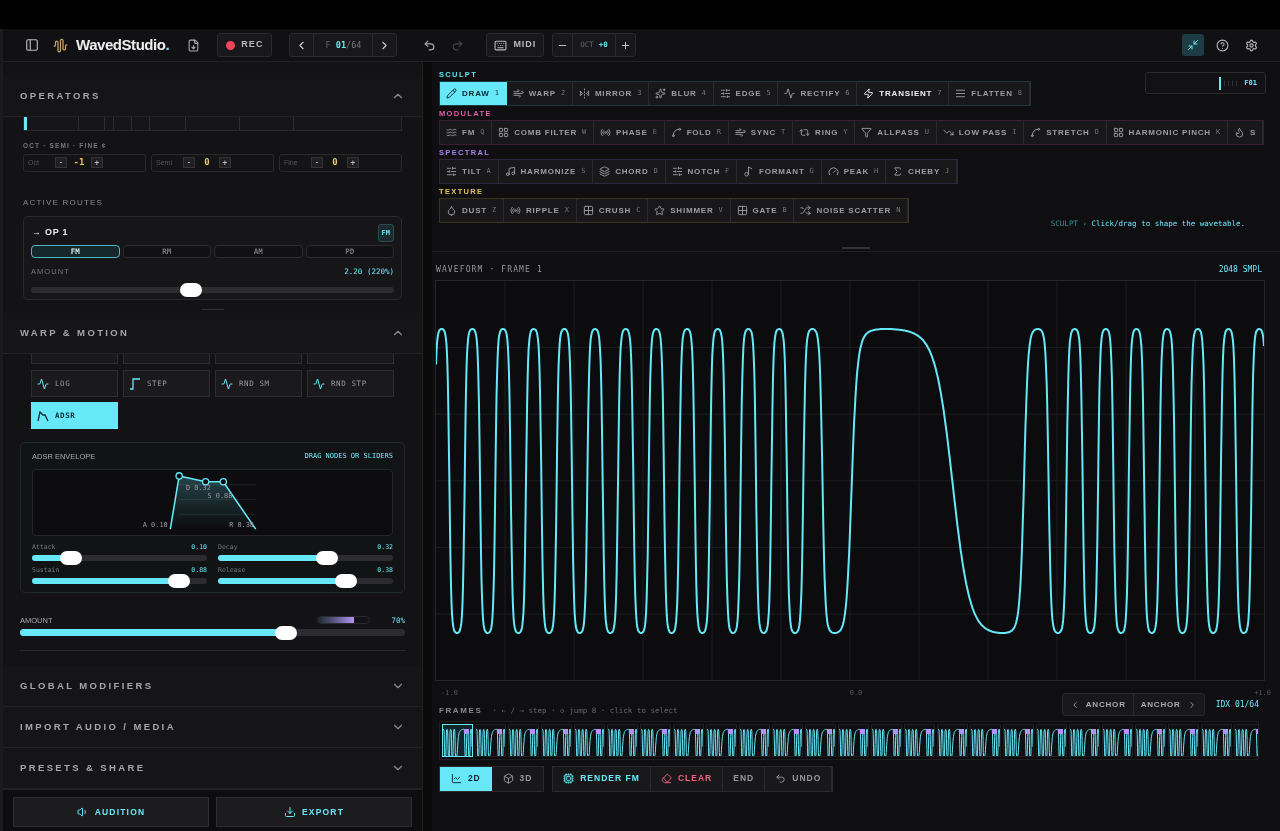  Describe the element at coordinates (79, 162) in the screenshot. I see `stepper-value: -1` at that location.